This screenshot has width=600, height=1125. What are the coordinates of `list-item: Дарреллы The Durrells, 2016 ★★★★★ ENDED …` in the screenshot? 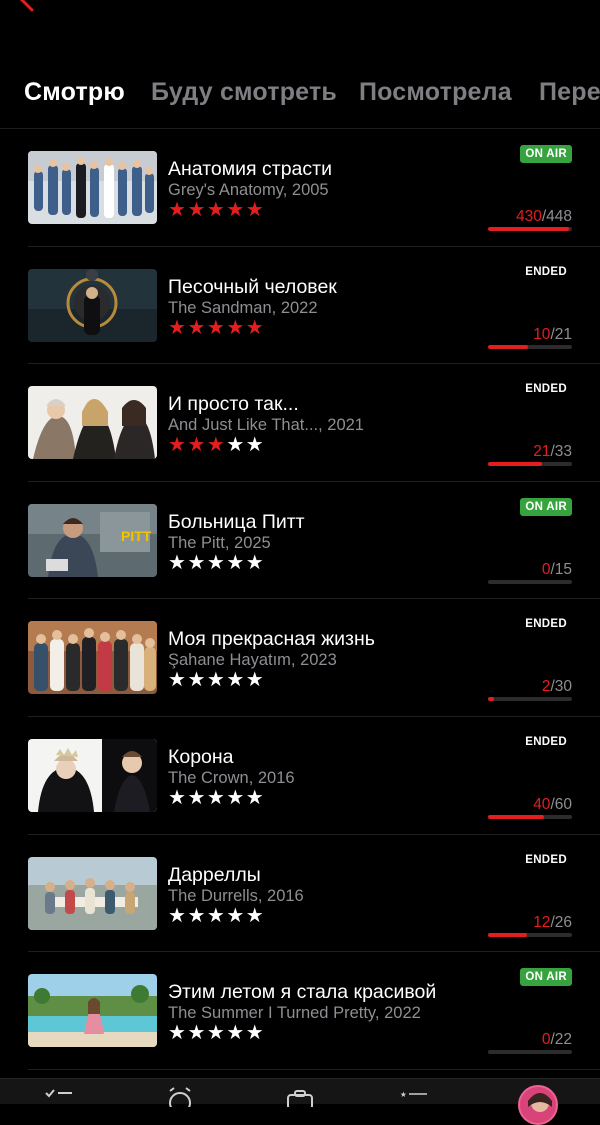 It's located at (300, 894).